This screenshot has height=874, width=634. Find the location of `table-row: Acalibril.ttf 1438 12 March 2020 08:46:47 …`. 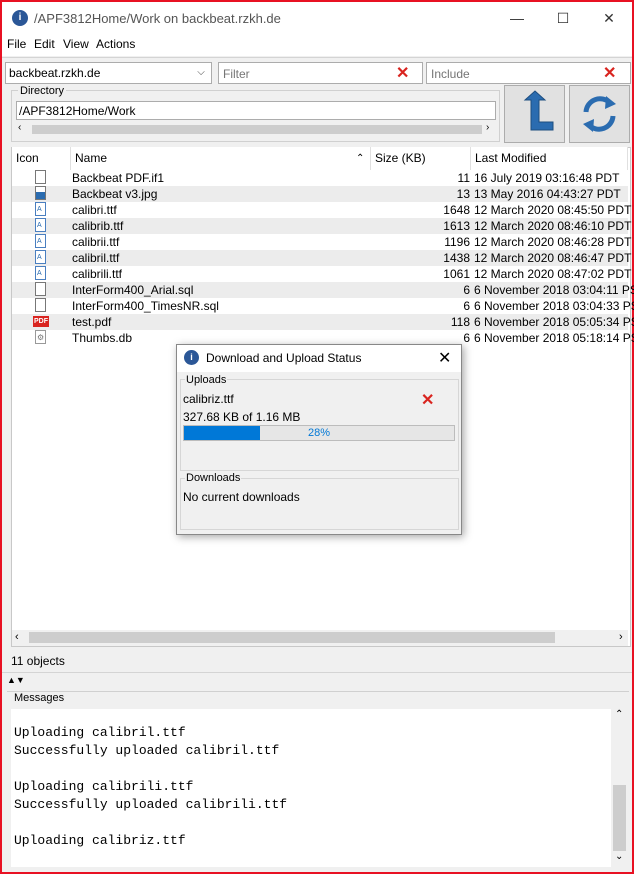

table-row: Acalibril.ttf 1438 12 March 2020 08:46:47 … is located at coordinates (322, 258).